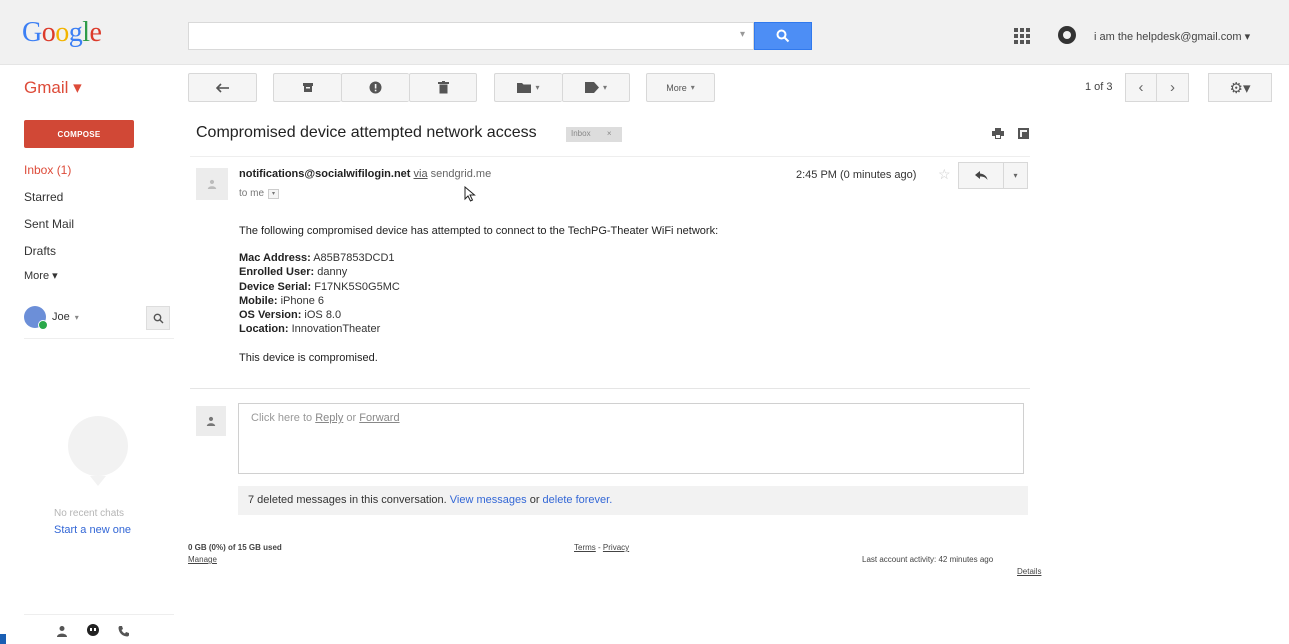 The height and width of the screenshot is (644, 1289). I want to click on archive-button, so click(307, 87).